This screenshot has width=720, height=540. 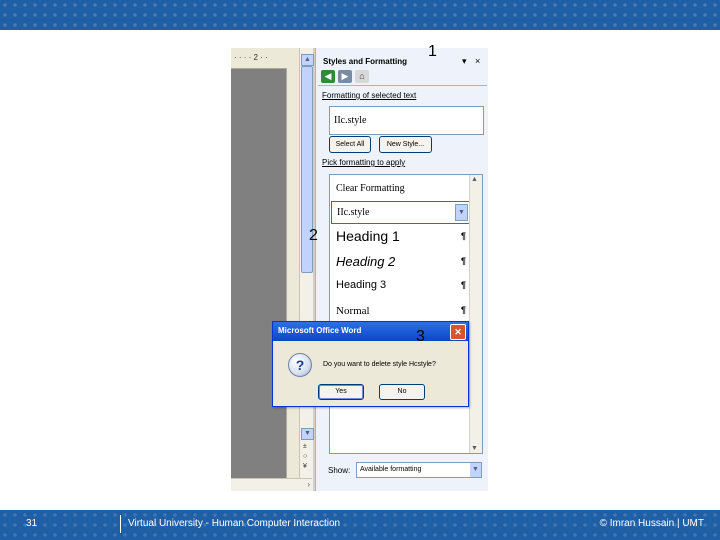 What do you see at coordinates (258, 269) in the screenshot?
I see `document-area` at bounding box center [258, 269].